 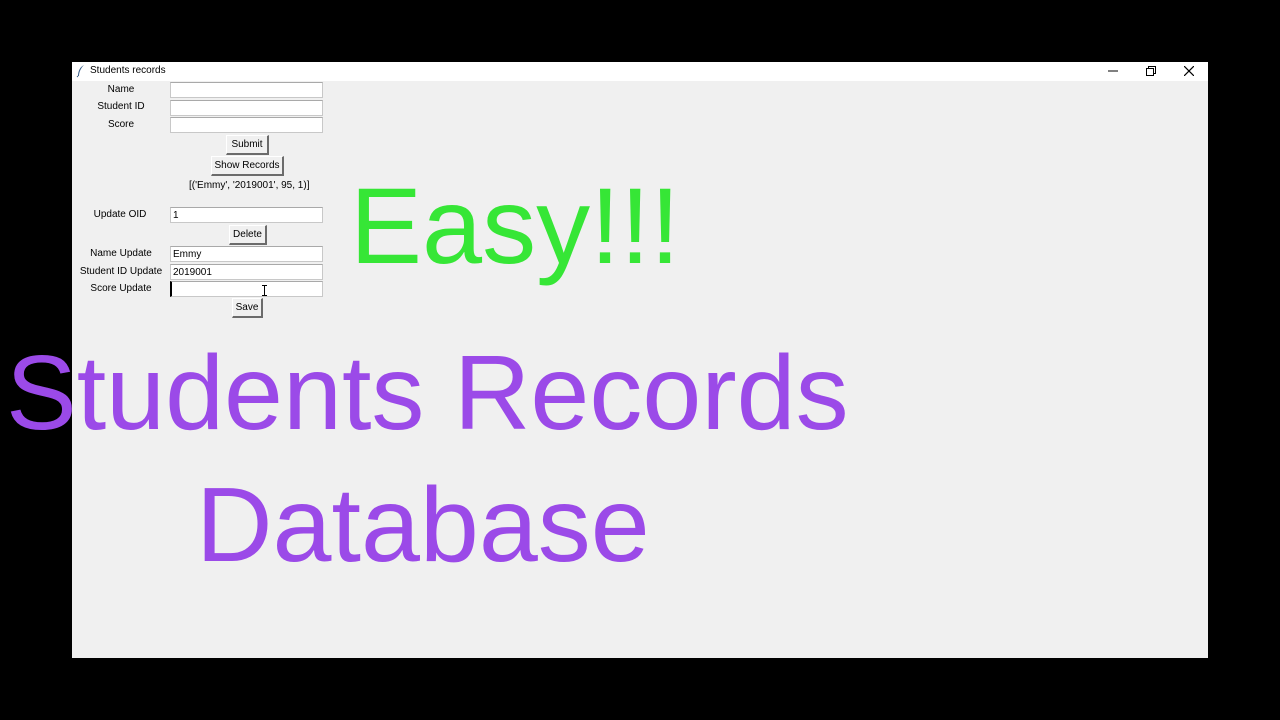 I want to click on close-button, so click(x=1189, y=71).